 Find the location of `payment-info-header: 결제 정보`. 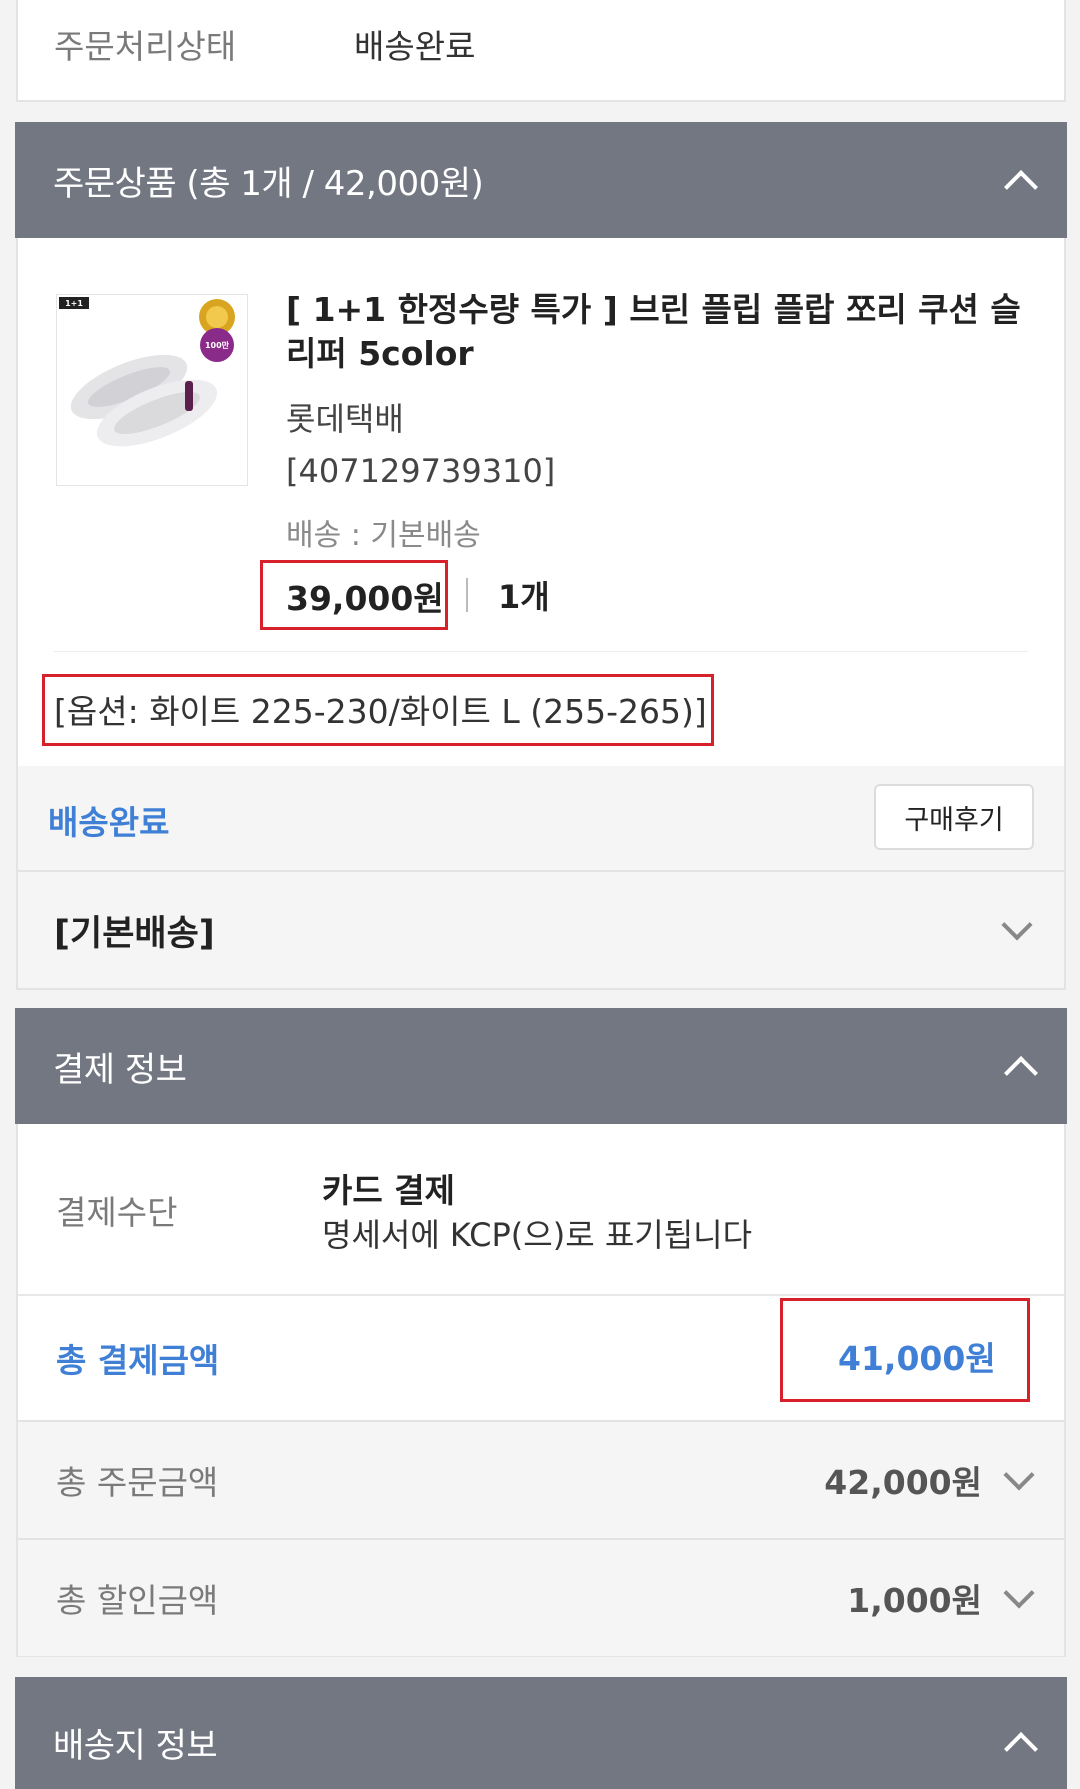

payment-info-header: 결제 정보 is located at coordinates (541, 1066).